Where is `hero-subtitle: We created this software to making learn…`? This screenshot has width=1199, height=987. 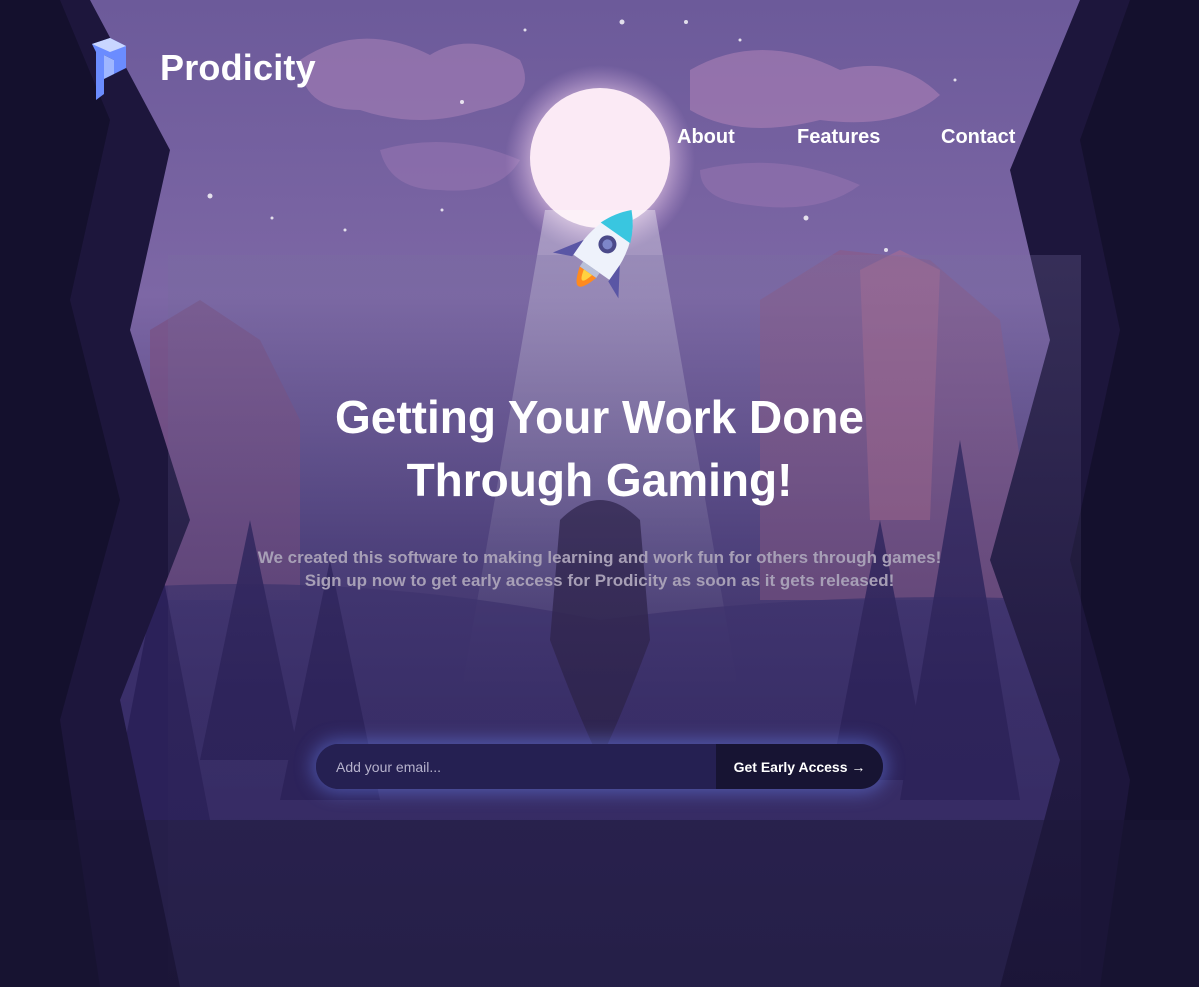 hero-subtitle: We created this software to making learn… is located at coordinates (599, 569).